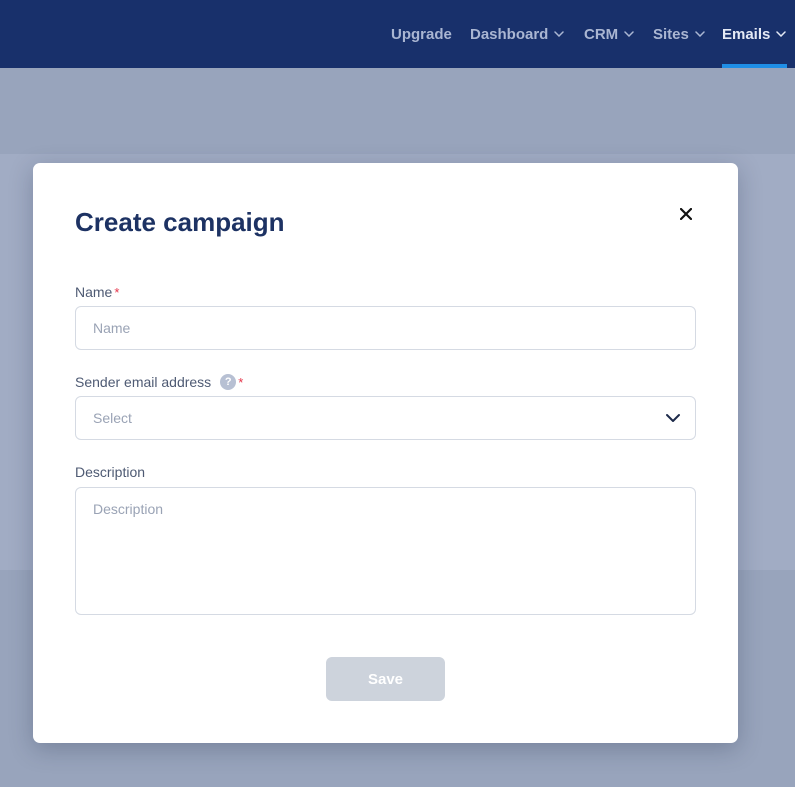  I want to click on active-nav-indicator, so click(754, 66).